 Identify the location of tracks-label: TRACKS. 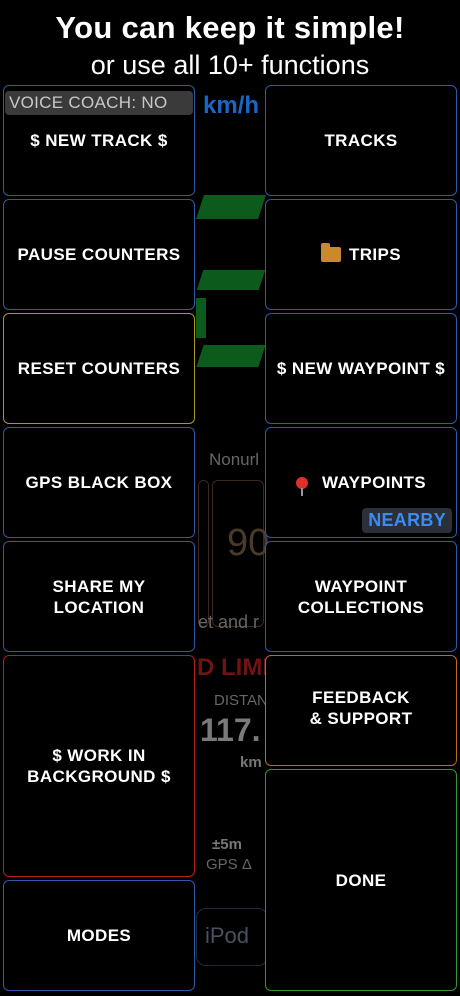
(361, 140).